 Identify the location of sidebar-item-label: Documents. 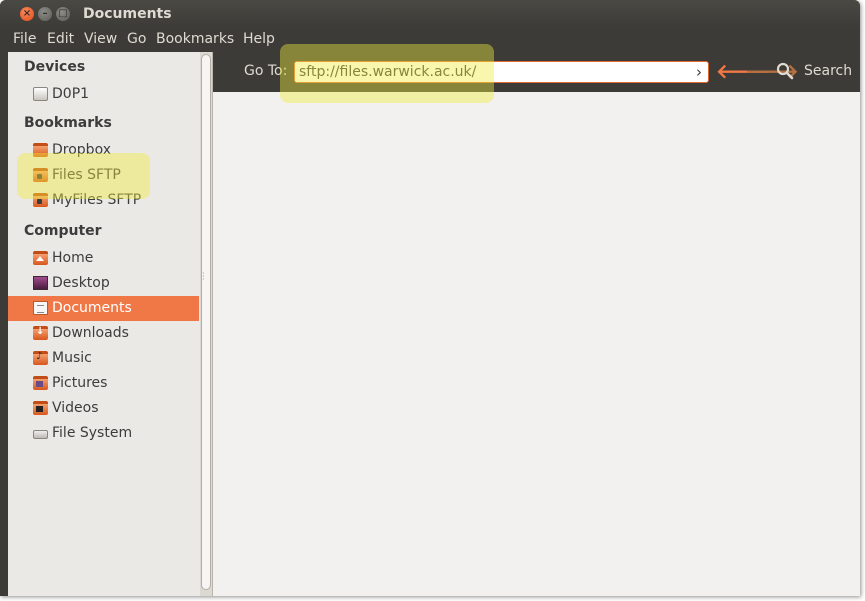
(92, 308).